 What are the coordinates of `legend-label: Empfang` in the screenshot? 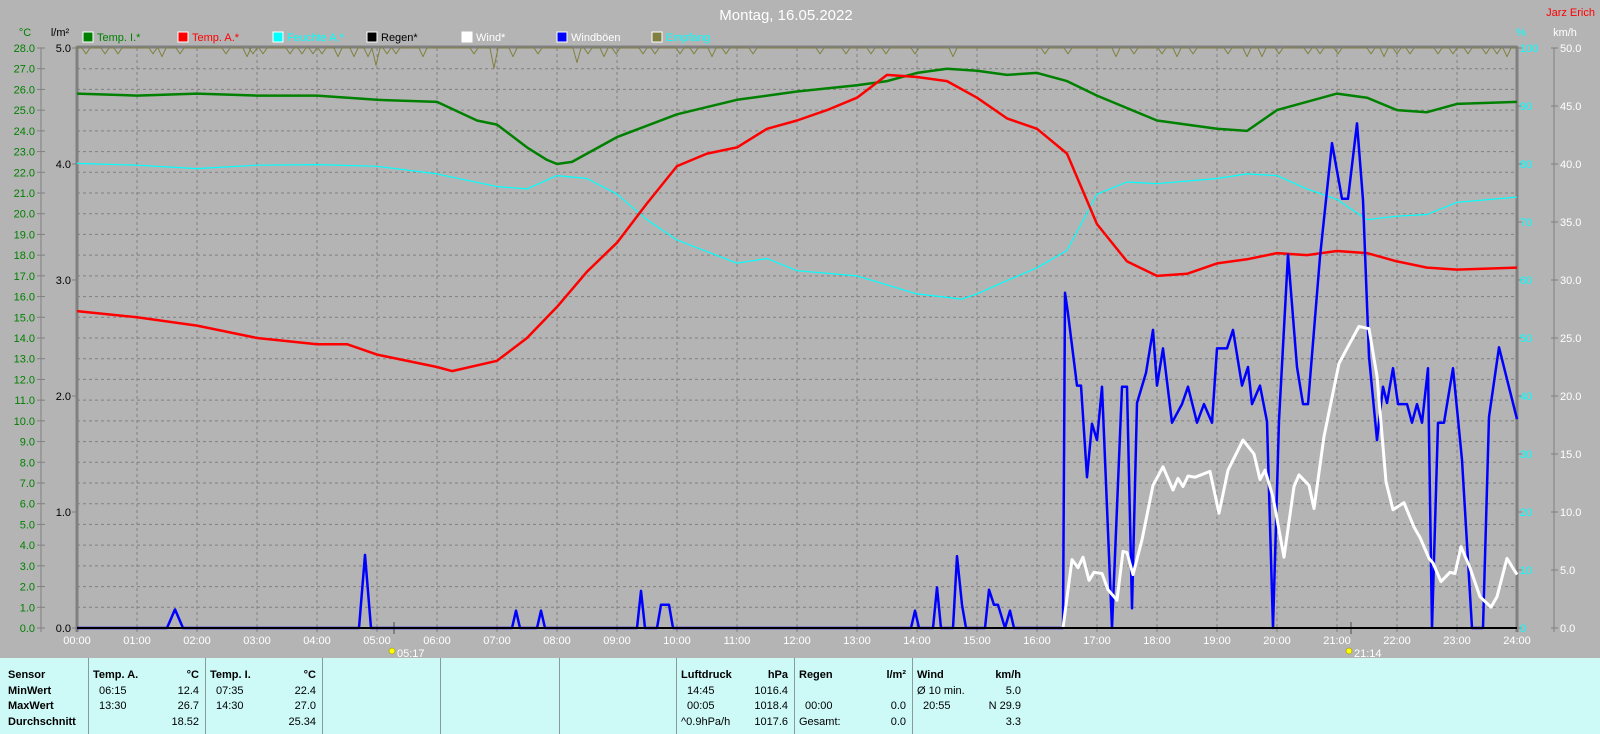 It's located at (688, 38).